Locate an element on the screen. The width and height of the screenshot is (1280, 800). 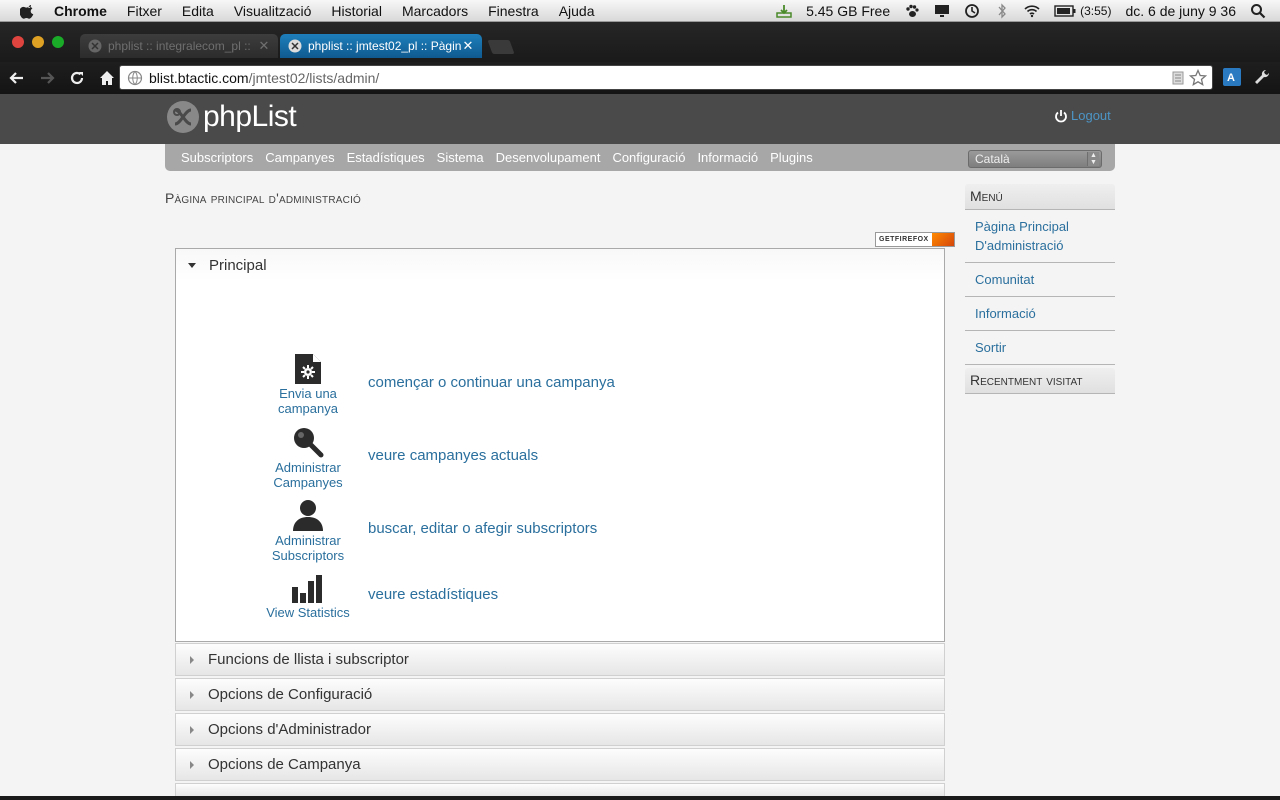
spotlight-search-icon is located at coordinates (1258, 11).